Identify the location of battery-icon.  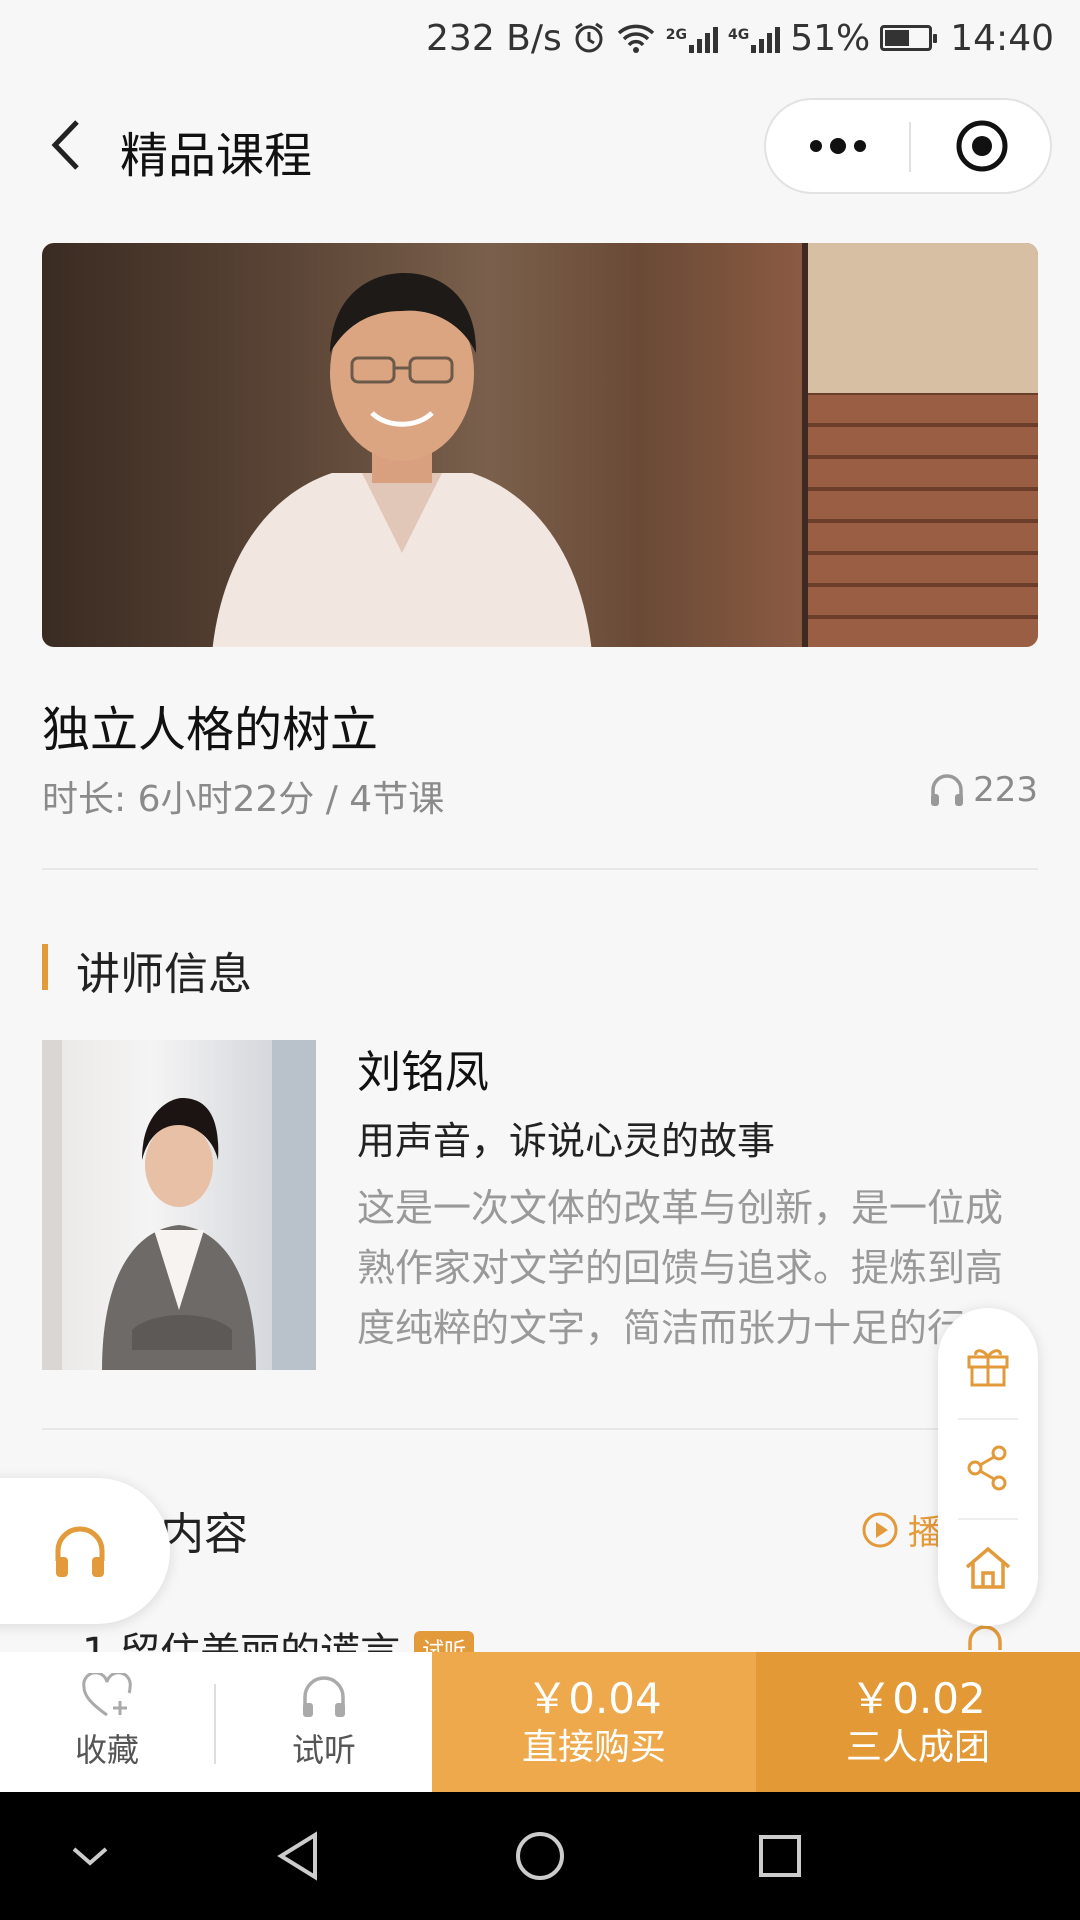
(909, 38).